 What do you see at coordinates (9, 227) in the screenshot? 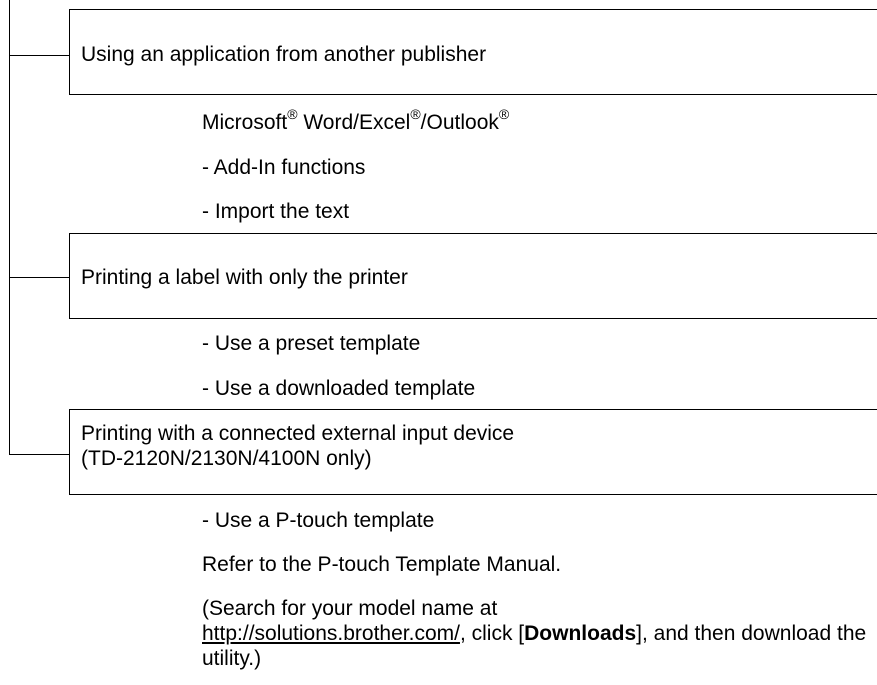
I see `tree-vertical-line` at bounding box center [9, 227].